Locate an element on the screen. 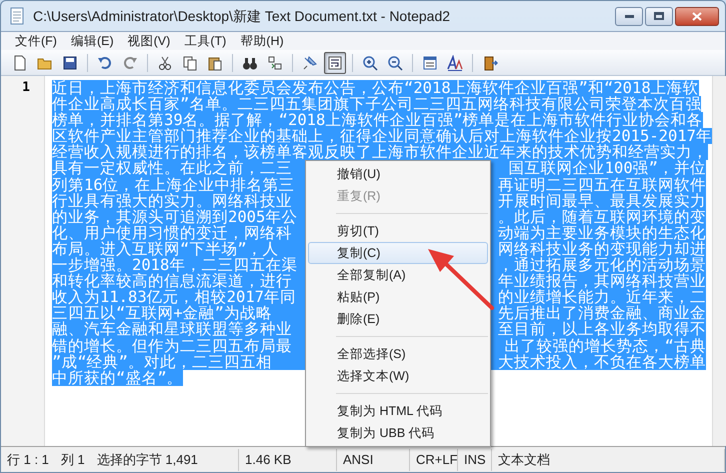  status-text: CR+LF is located at coordinates (437, 459).